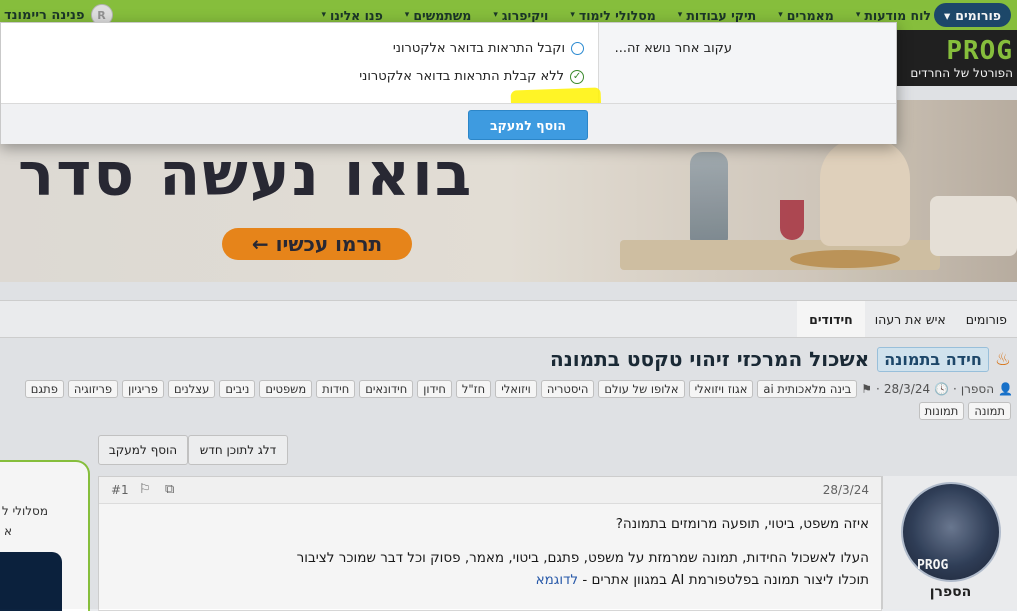 This screenshot has height=611, width=1017. I want to click on option-label: ללא קבלת התראות בדואר אלקטרוני, so click(461, 76).